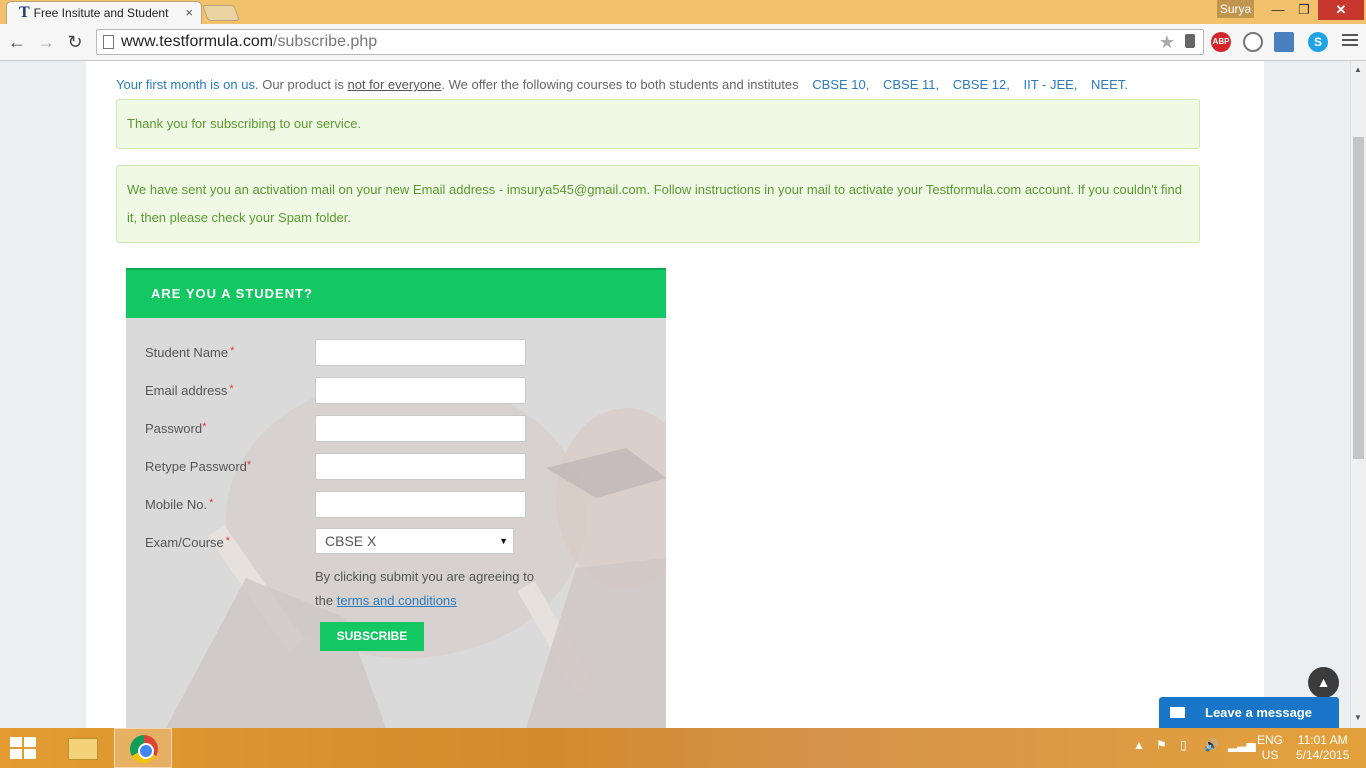 Image resolution: width=1366 pixels, height=768 pixels. I want to click on vertical-scrollbar: ▲ ▼, so click(1358, 394).